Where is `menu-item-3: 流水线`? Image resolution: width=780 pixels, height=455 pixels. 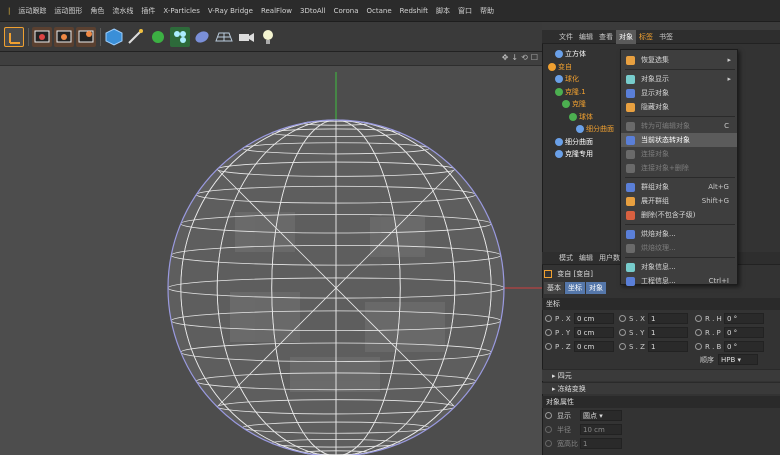
menu-item-3: 流水线 is located at coordinates (122, 11).